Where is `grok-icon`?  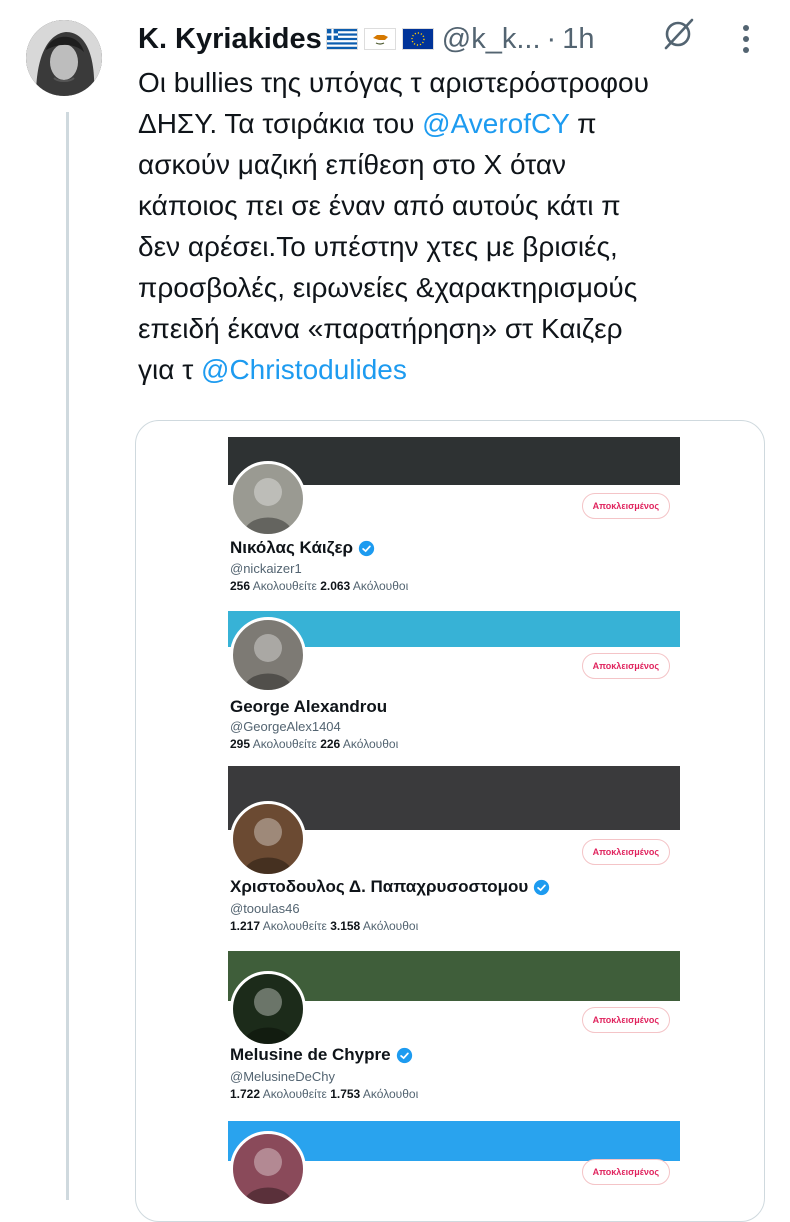
grok-icon is located at coordinates (678, 34).